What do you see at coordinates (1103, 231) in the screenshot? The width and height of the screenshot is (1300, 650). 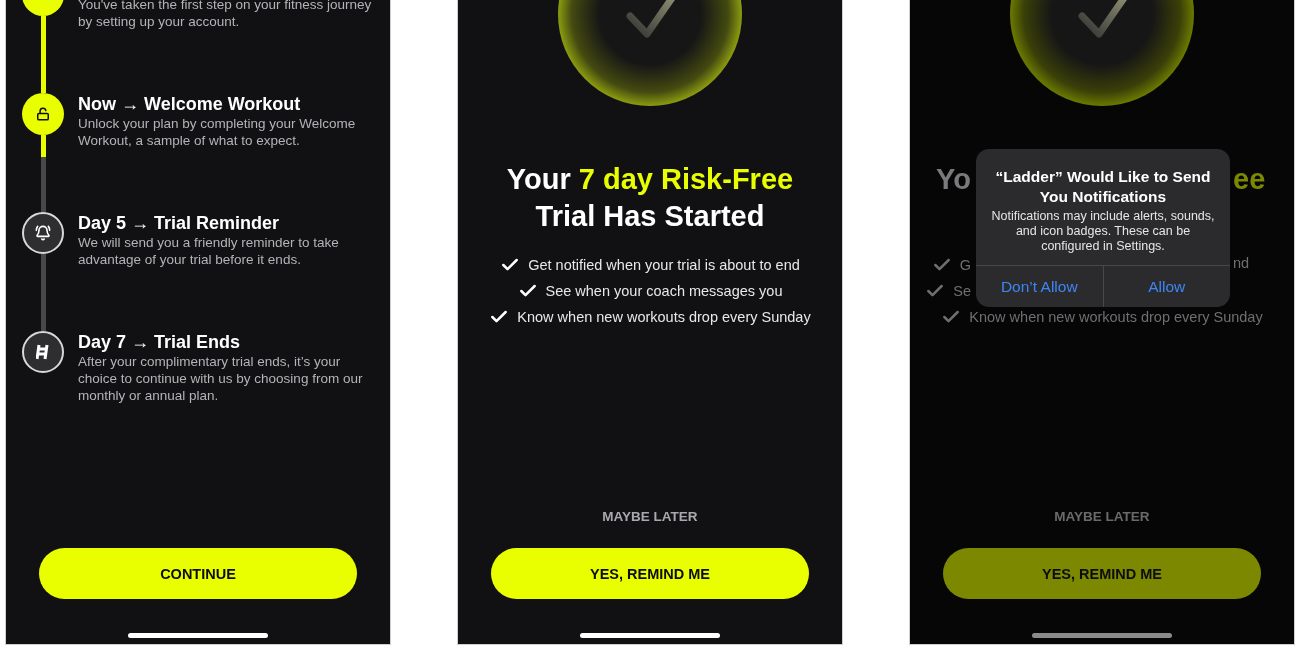 I see `alert-message: Notifications may include alerts, sounds, and icon badges. These can be configured in Settings.` at bounding box center [1103, 231].